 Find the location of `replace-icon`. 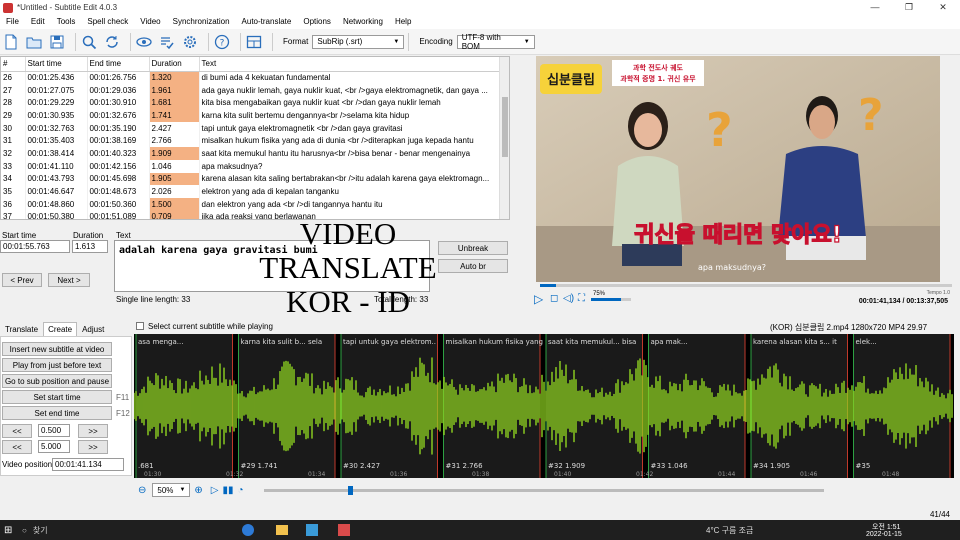

replace-icon is located at coordinates (112, 42).